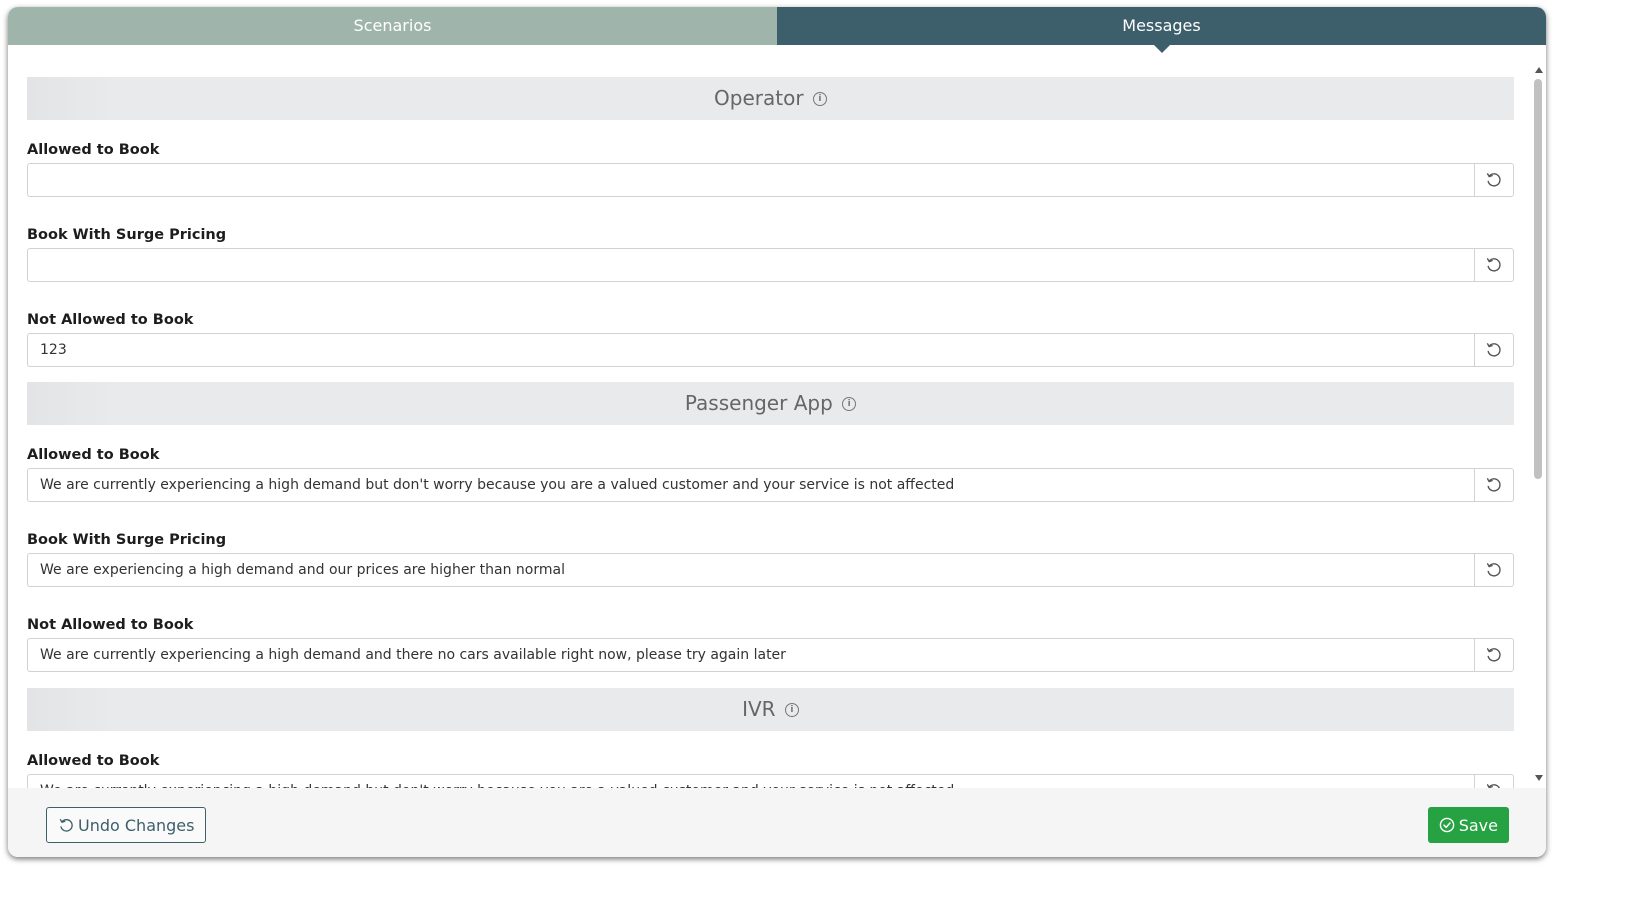 The image size is (1642, 922). I want to click on section-header-passenger-app: Passenger App i, so click(770, 403).